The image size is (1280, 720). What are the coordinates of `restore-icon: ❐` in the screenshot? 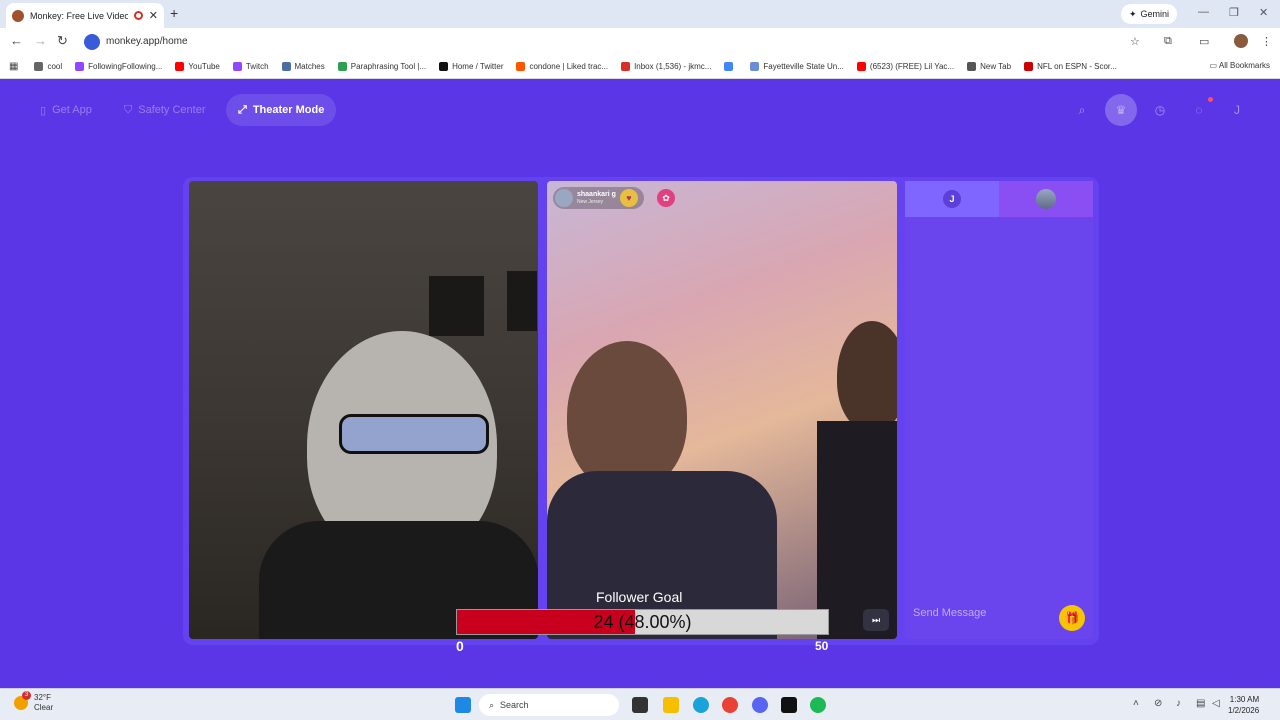 It's located at (1234, 12).